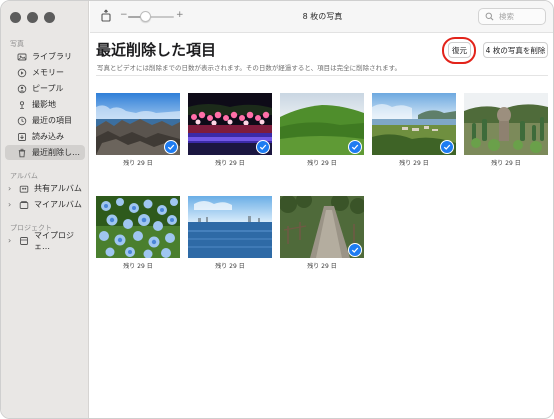 This screenshot has width=554, height=419. Describe the element at coordinates (22, 137) in the screenshot. I see `imports-icon` at that location.